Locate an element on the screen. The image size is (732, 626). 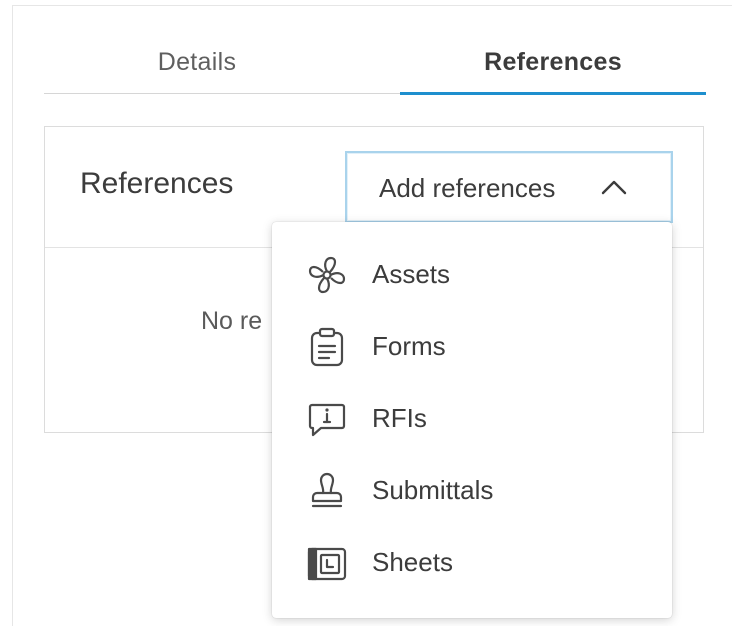
chevron-up-icon is located at coordinates (614, 187).